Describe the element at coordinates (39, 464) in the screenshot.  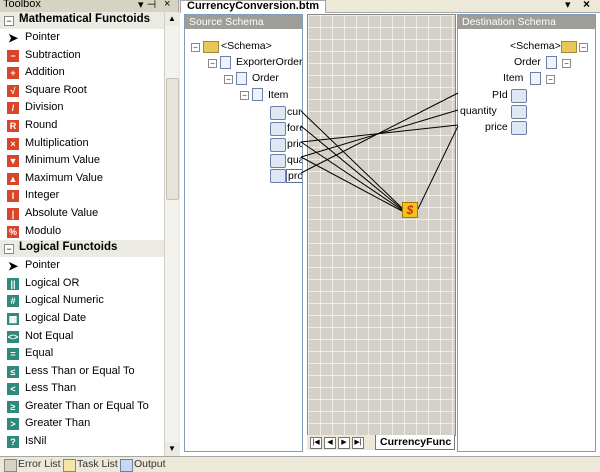
I see `tab-label: Error List` at that location.